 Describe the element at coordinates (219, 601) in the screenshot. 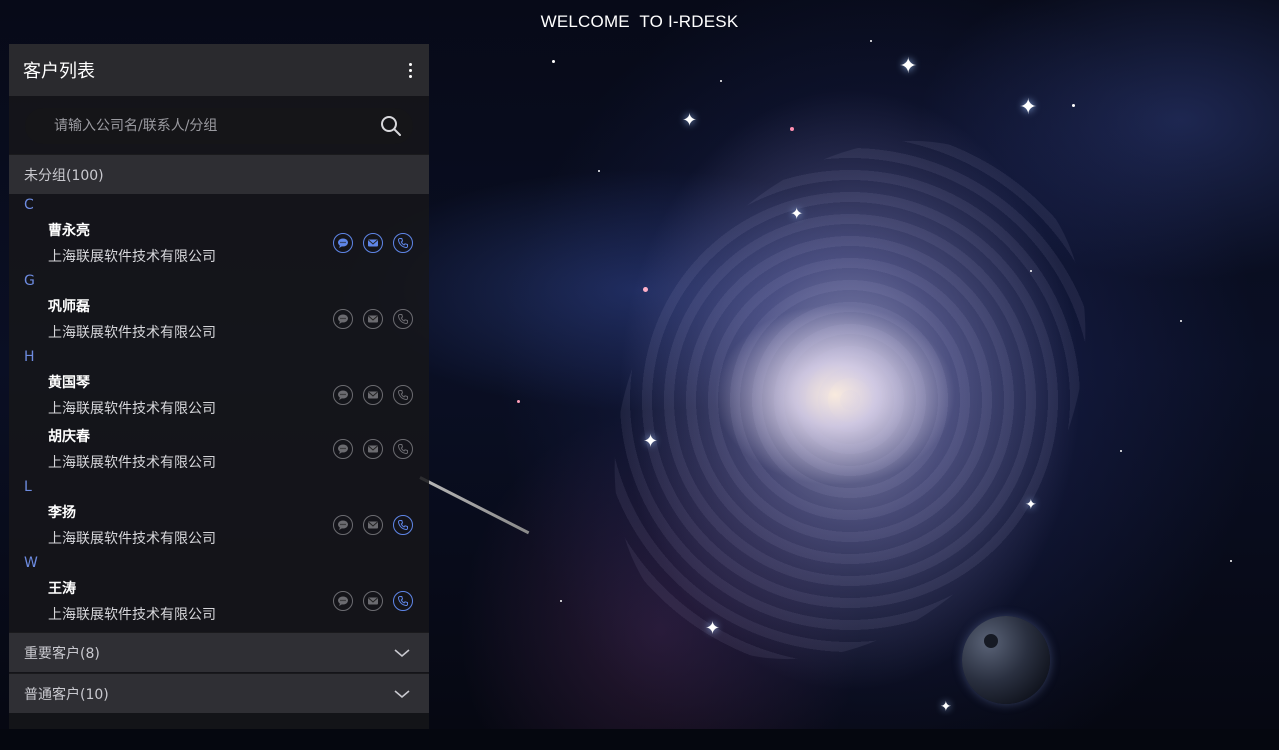

I see `contact-row: 王涛 上海联展软件技术有限公司` at that location.